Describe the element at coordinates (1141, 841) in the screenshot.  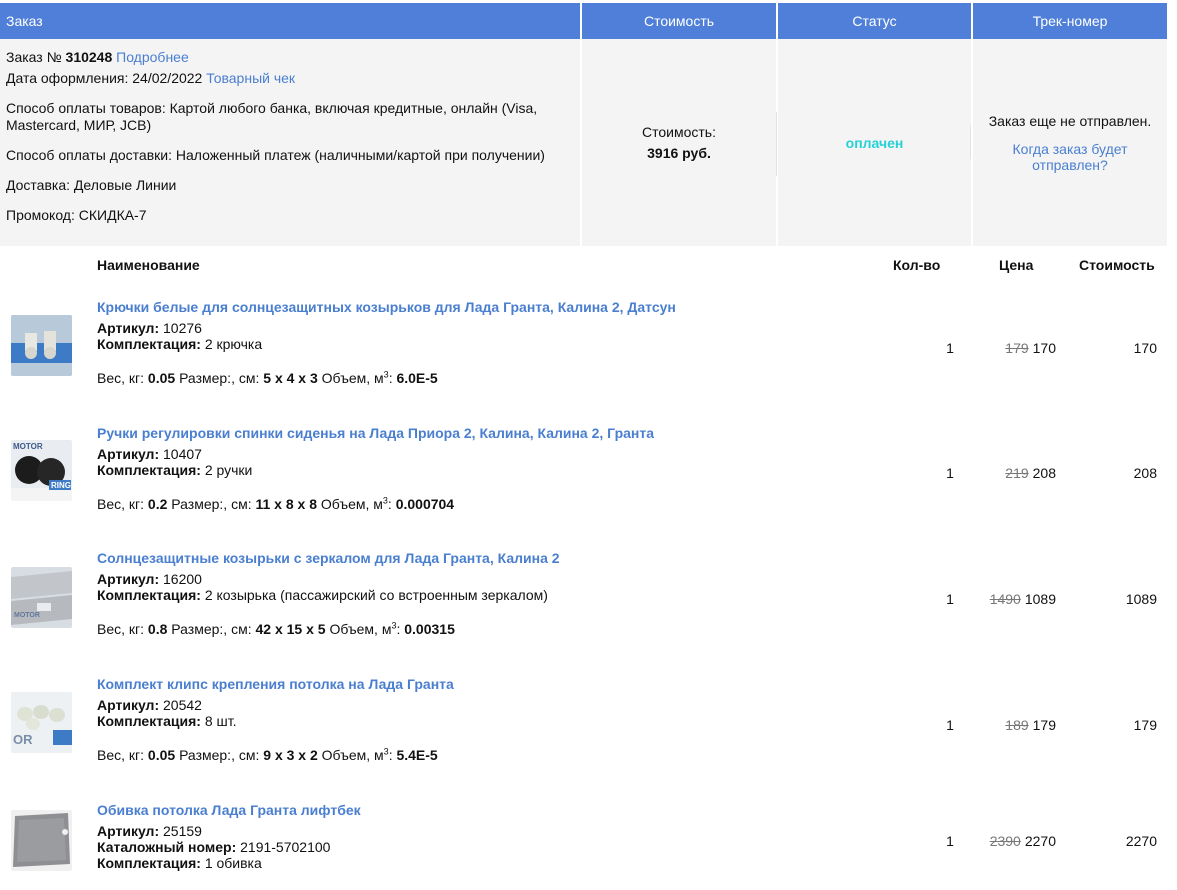
I see `item-sum: 2270` at that location.